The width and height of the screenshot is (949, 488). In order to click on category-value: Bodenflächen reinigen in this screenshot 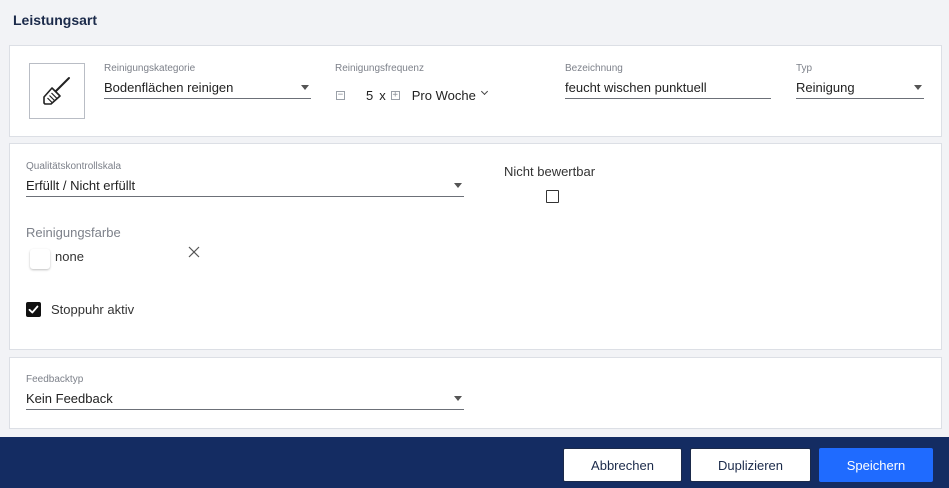, I will do `click(169, 87)`.